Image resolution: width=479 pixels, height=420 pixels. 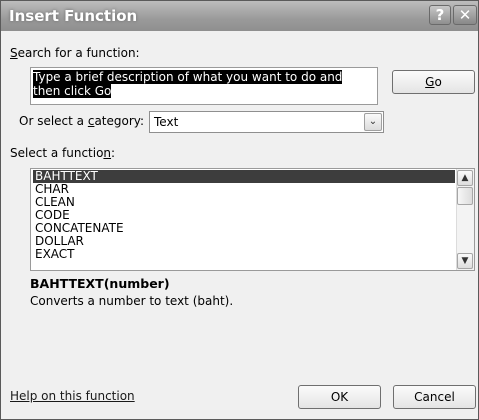 What do you see at coordinates (244, 202) in the screenshot?
I see `list-item: CLEAN` at bounding box center [244, 202].